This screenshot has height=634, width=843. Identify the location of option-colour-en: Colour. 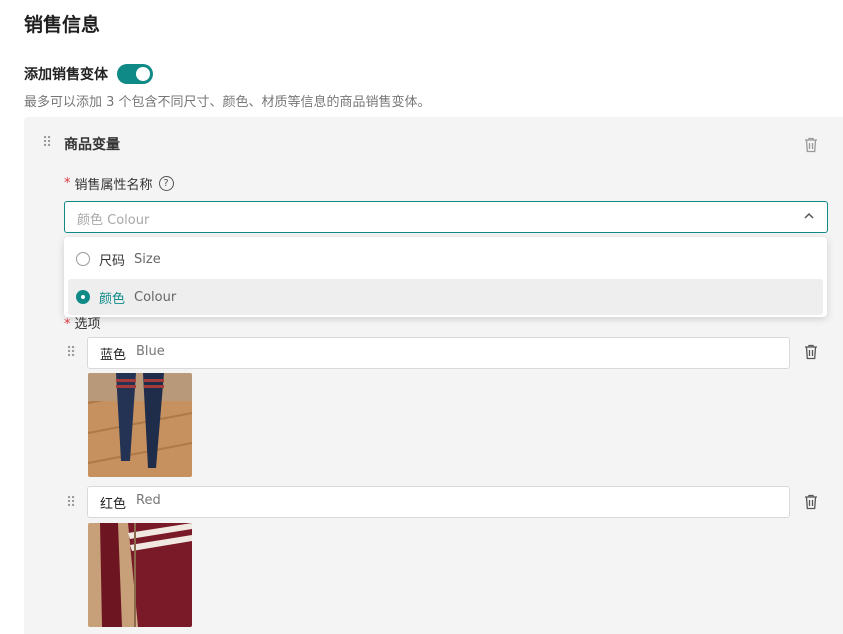
(155, 297).